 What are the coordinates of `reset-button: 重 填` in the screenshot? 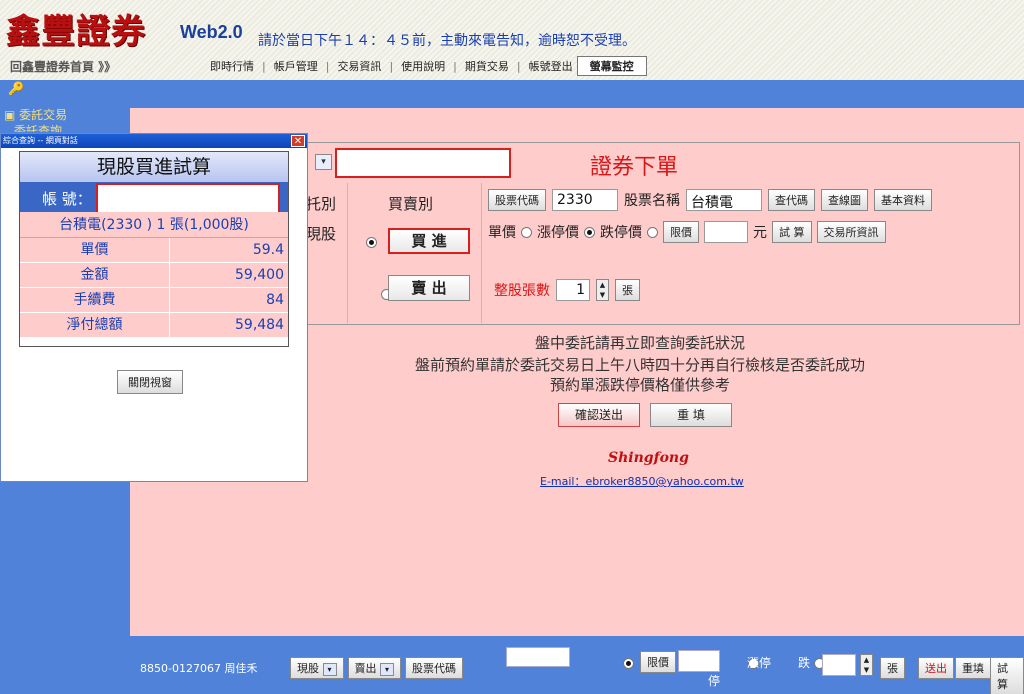 It's located at (691, 415).